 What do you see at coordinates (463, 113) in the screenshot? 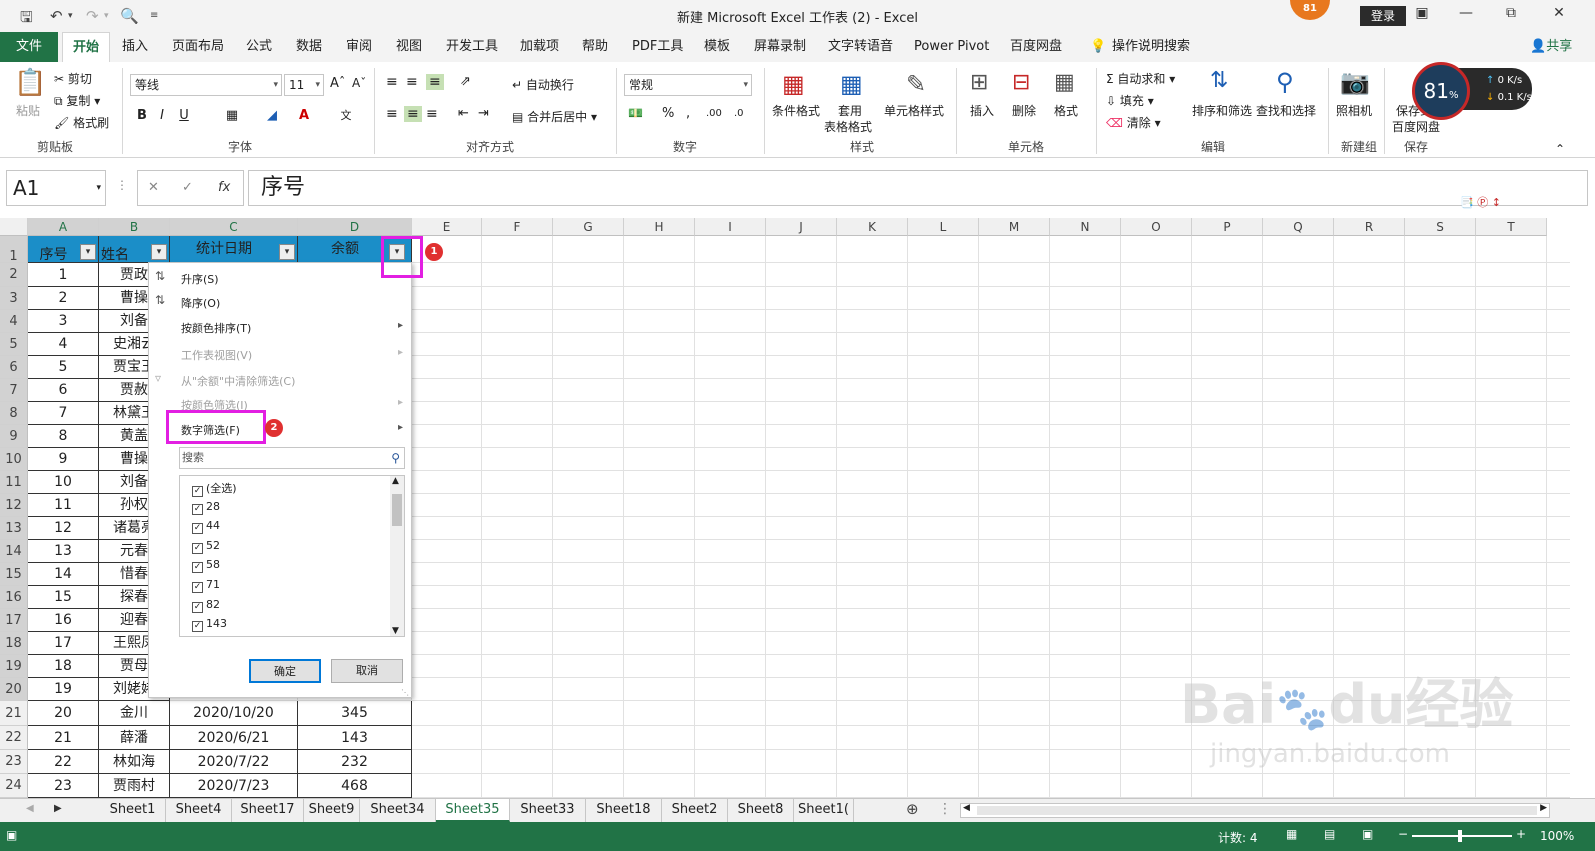
I see `decrease-indent-icon: ⇤` at bounding box center [463, 113].